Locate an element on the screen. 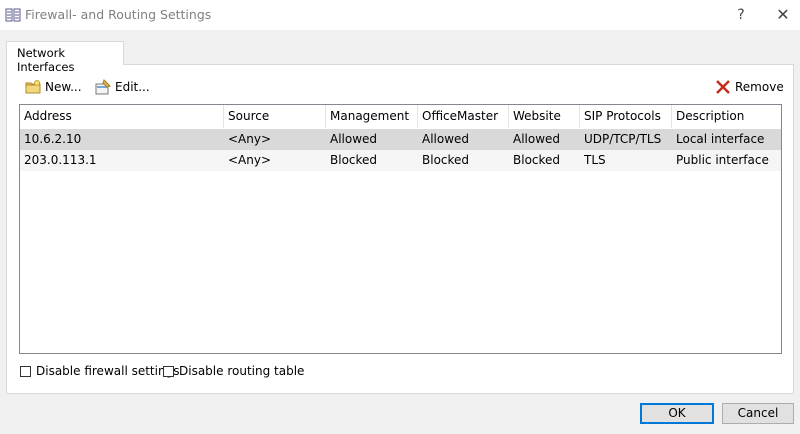 This screenshot has height=434, width=800. cell-website: Blocked is located at coordinates (537, 160).